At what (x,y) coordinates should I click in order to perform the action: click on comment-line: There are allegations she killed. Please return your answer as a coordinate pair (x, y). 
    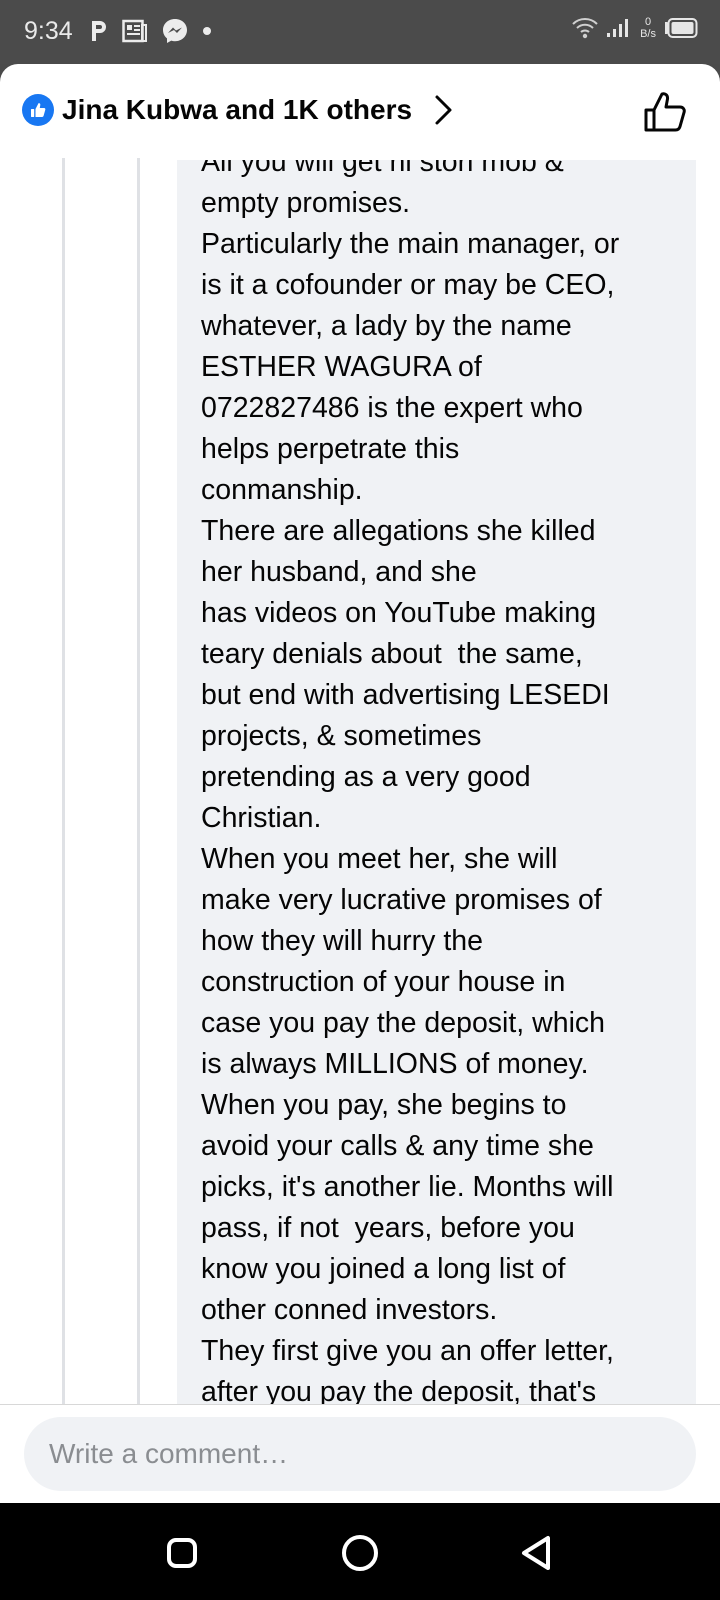
    Looking at the image, I should click on (398, 531).